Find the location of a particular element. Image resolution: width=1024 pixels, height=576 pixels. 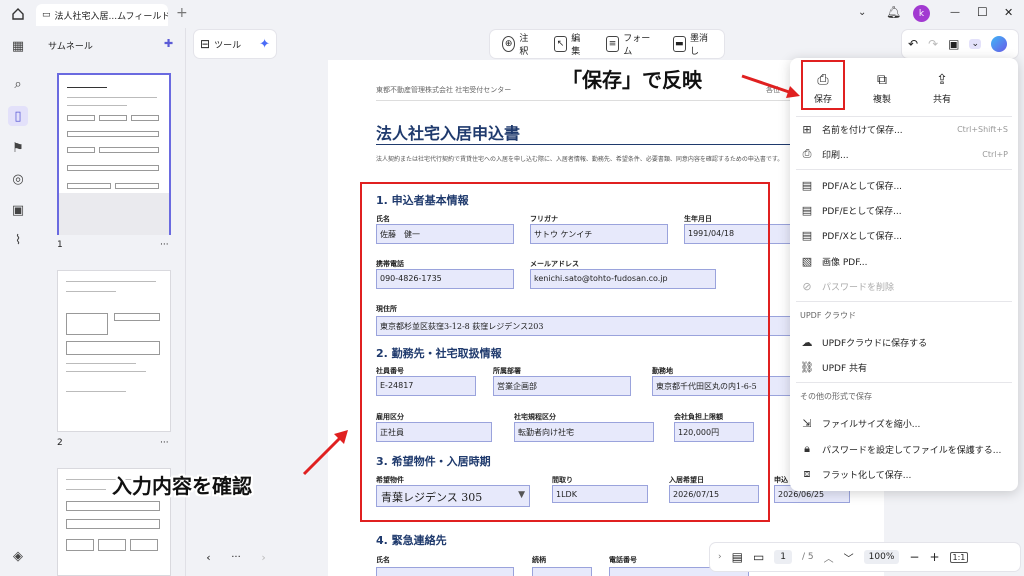

zoom-in-icon: + is located at coordinates (934, 557).